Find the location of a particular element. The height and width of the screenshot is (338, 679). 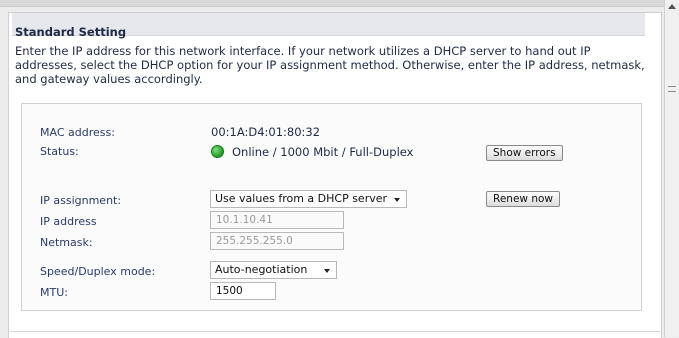

speed-duplex-label: Speed/Duplex mode: is located at coordinates (98, 271).